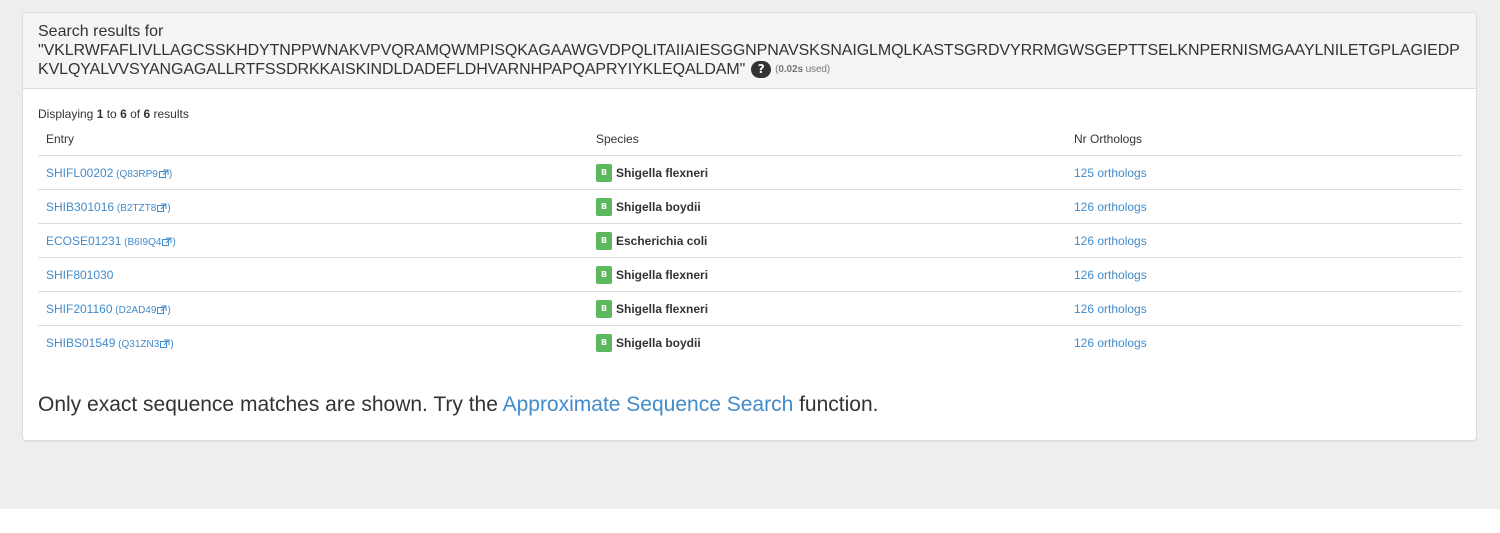  Describe the element at coordinates (135, 114) in the screenshot. I see `of-word: of` at that location.